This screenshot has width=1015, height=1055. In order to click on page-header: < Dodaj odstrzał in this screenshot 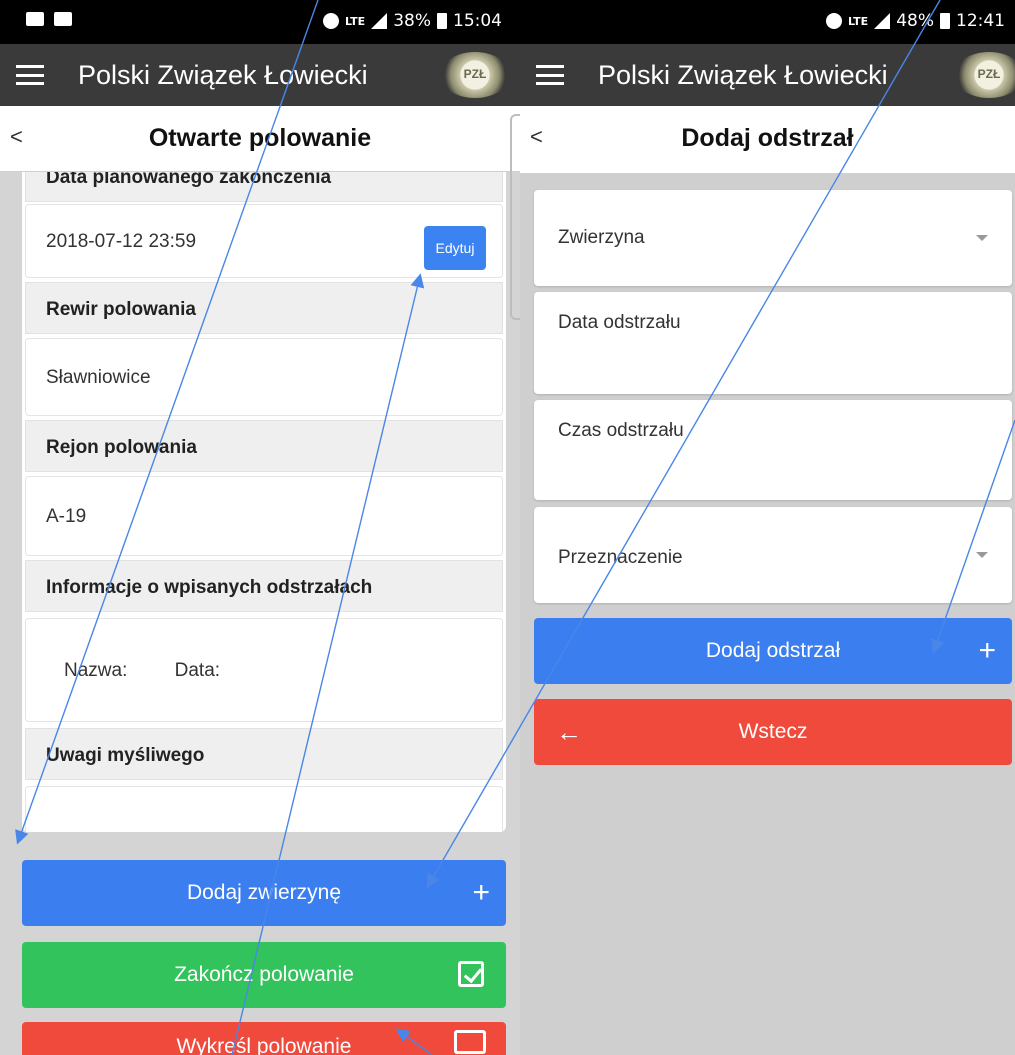, I will do `click(767, 140)`.